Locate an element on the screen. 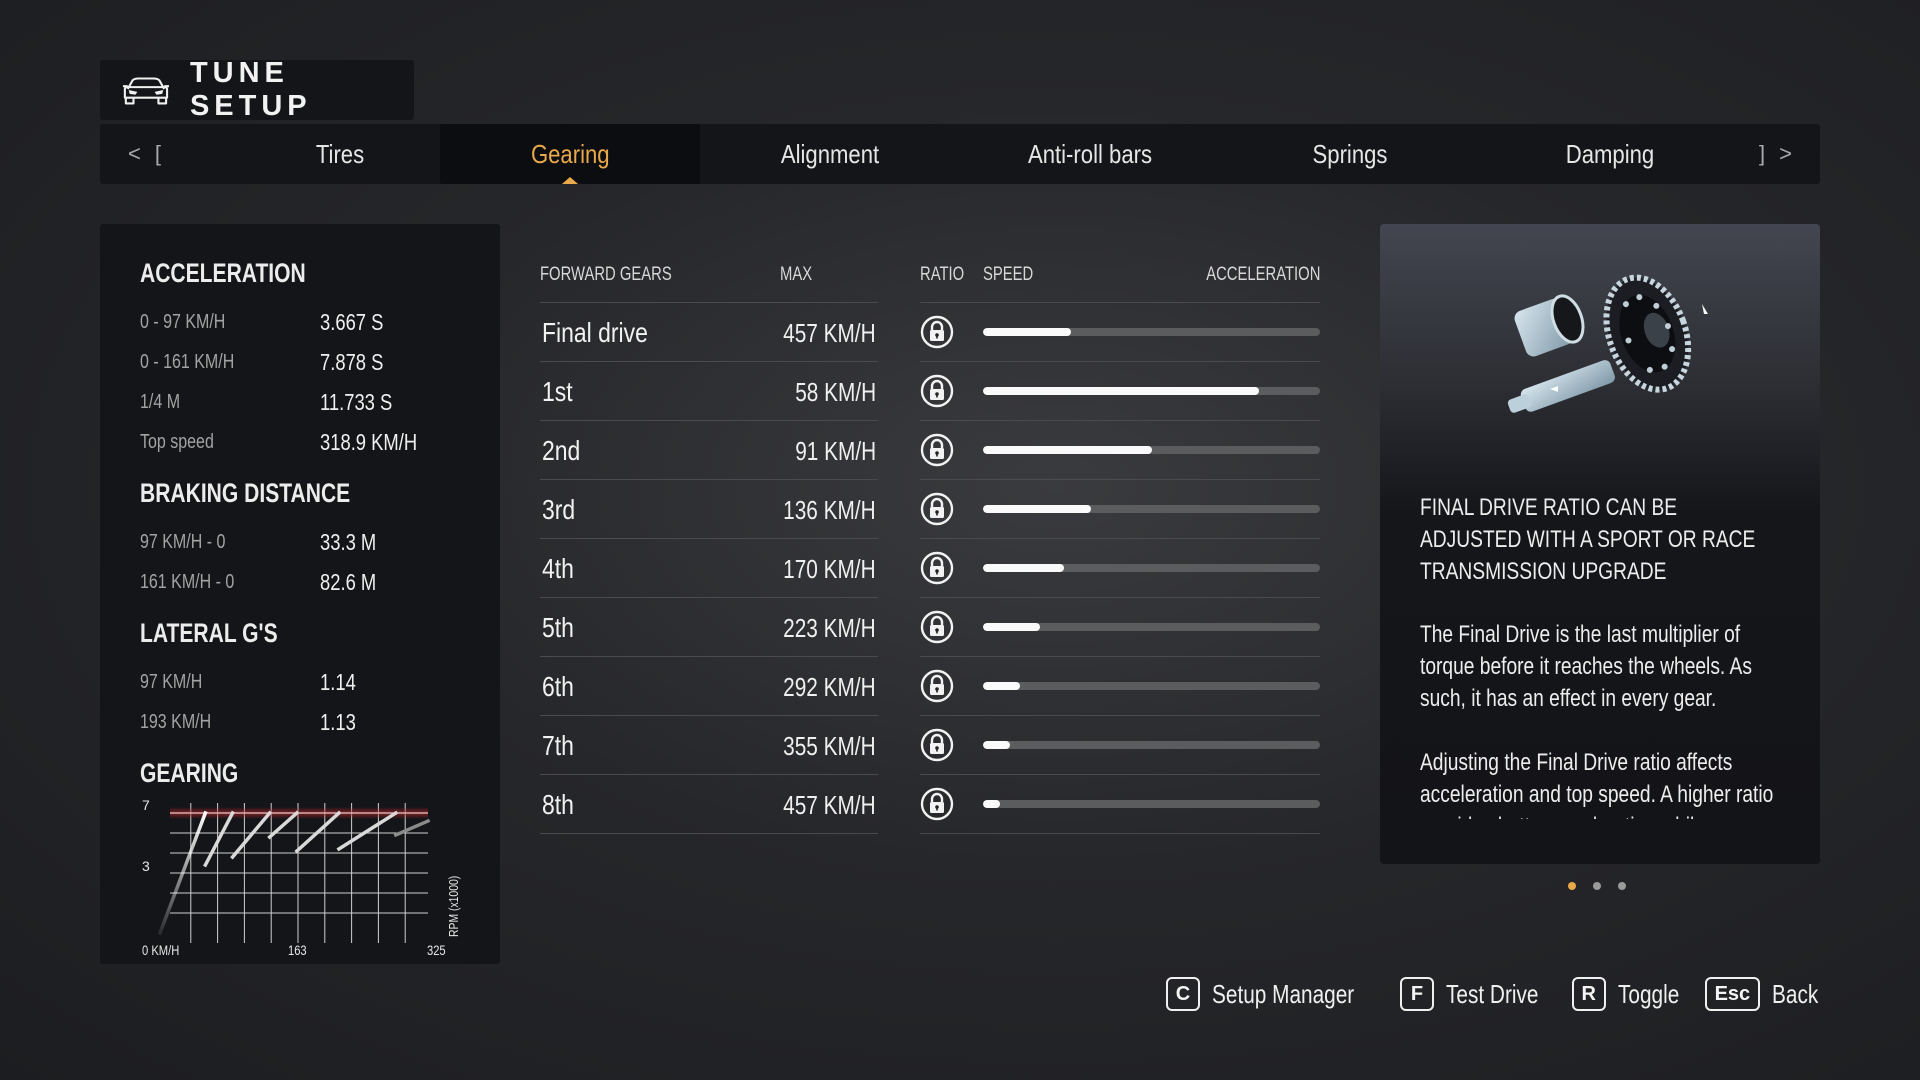 The width and height of the screenshot is (1920, 1080). tab-tires: Tires is located at coordinates (340, 154).